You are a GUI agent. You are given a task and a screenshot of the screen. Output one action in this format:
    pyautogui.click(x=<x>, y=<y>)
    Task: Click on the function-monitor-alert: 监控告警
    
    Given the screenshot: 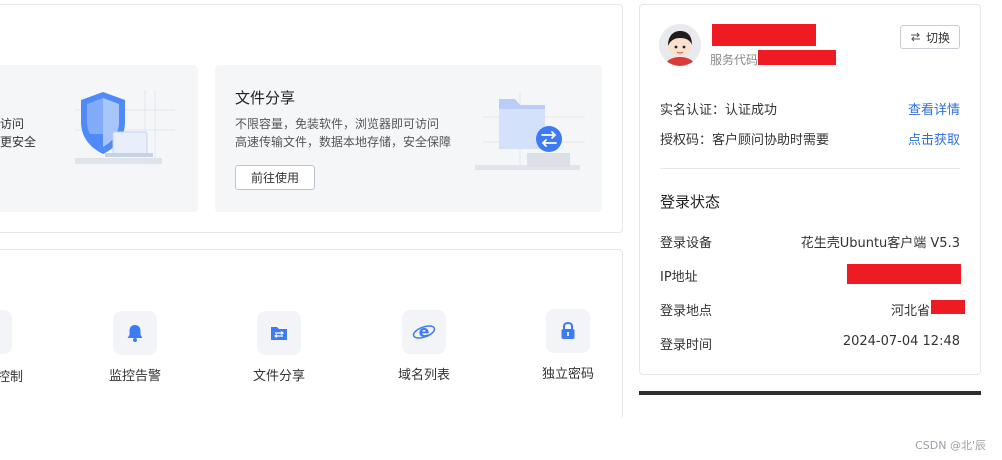 What is the action you would take?
    pyautogui.click(x=135, y=347)
    